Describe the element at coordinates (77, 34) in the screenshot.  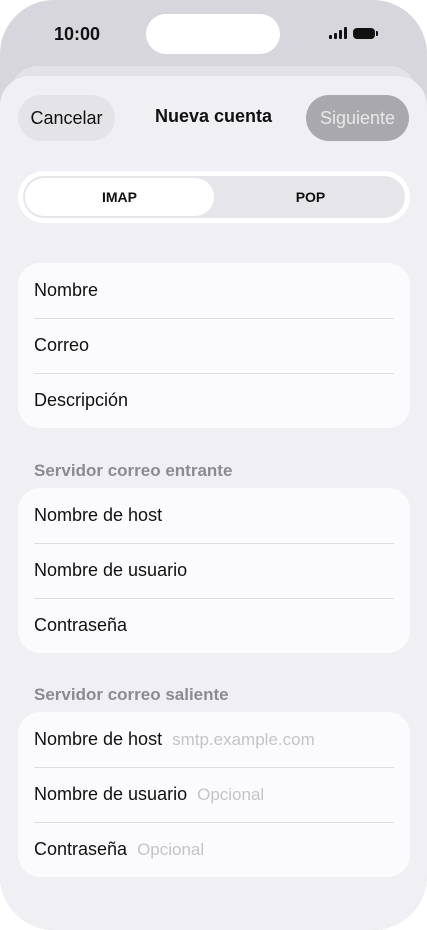
I see `status-time: 10:00` at that location.